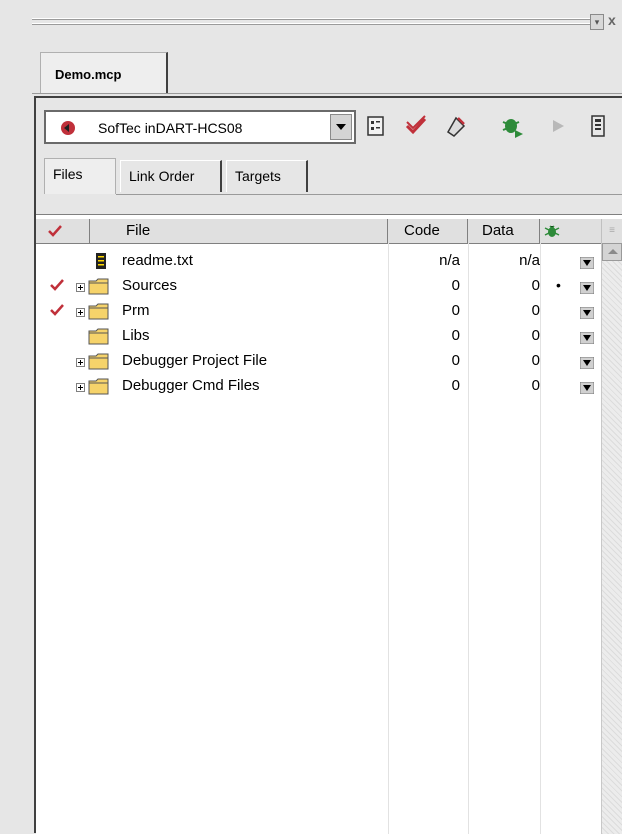  What do you see at coordinates (319, 363) in the screenshot?
I see `table-row: Debugger Project File 0 0` at bounding box center [319, 363].